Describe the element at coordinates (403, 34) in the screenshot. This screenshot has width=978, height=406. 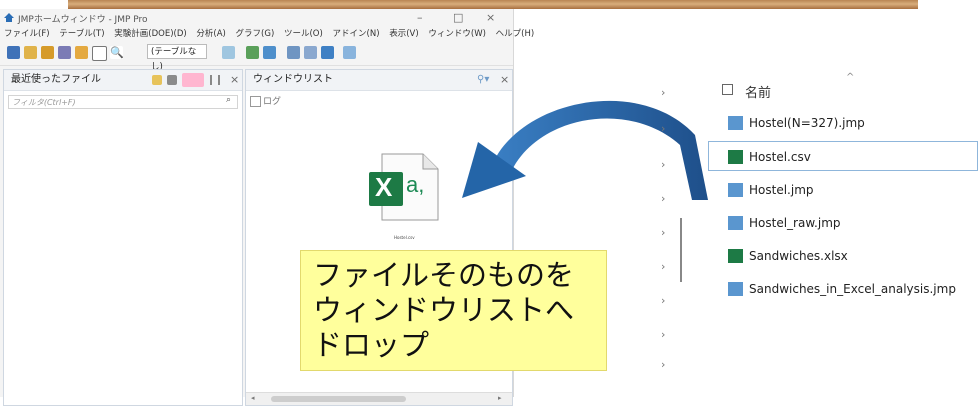
I see `menu-view: 表示(V)` at that location.